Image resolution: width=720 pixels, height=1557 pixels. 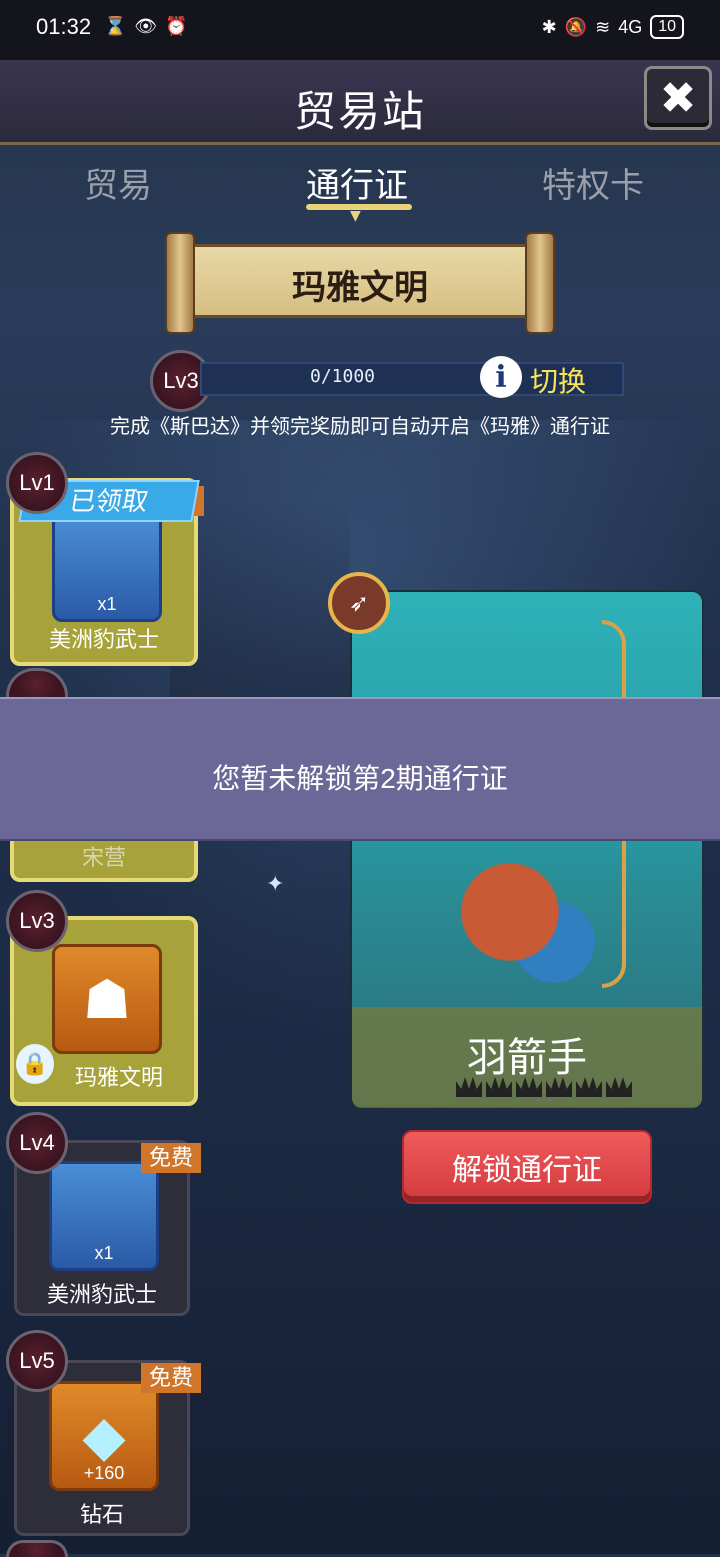 I want to click on gem-icon: ◆, so click(x=104, y=1436).